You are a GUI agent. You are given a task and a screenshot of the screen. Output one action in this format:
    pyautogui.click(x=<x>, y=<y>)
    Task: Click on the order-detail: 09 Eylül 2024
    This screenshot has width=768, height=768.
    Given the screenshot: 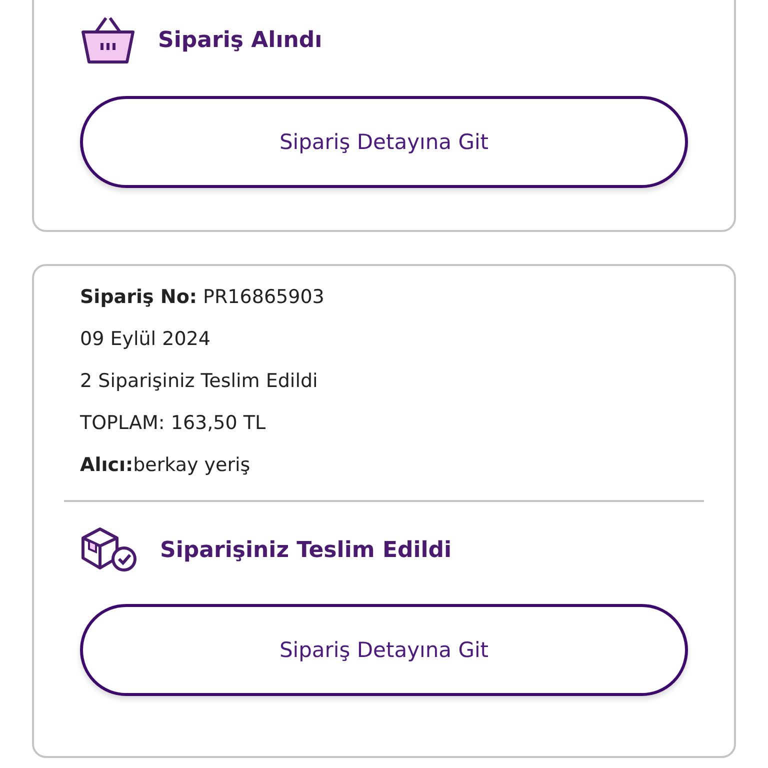 What is the action you would take?
    pyautogui.click(x=146, y=339)
    